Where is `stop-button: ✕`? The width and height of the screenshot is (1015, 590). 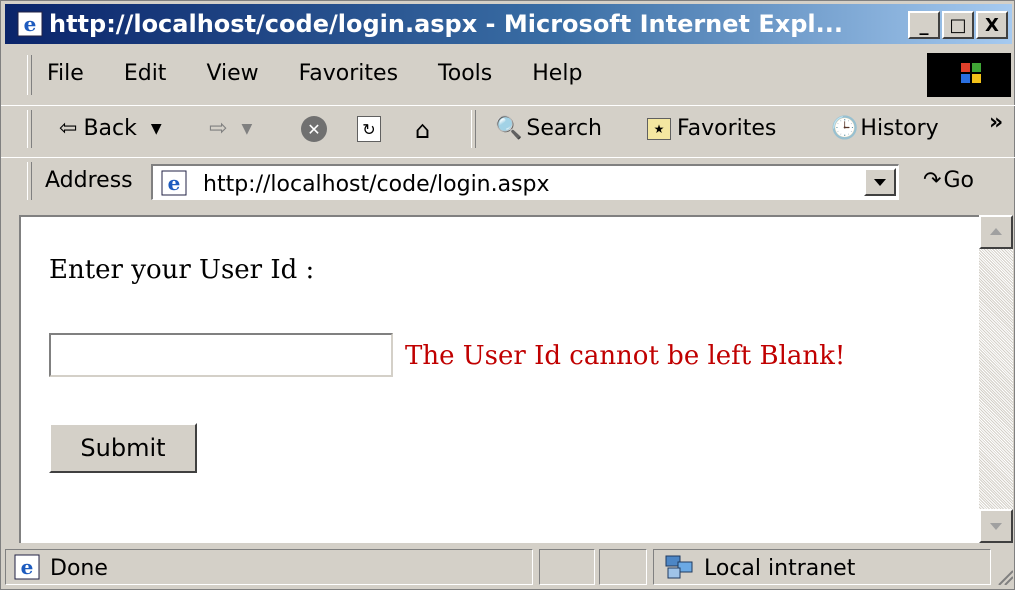
stop-button: ✕ is located at coordinates (314, 129).